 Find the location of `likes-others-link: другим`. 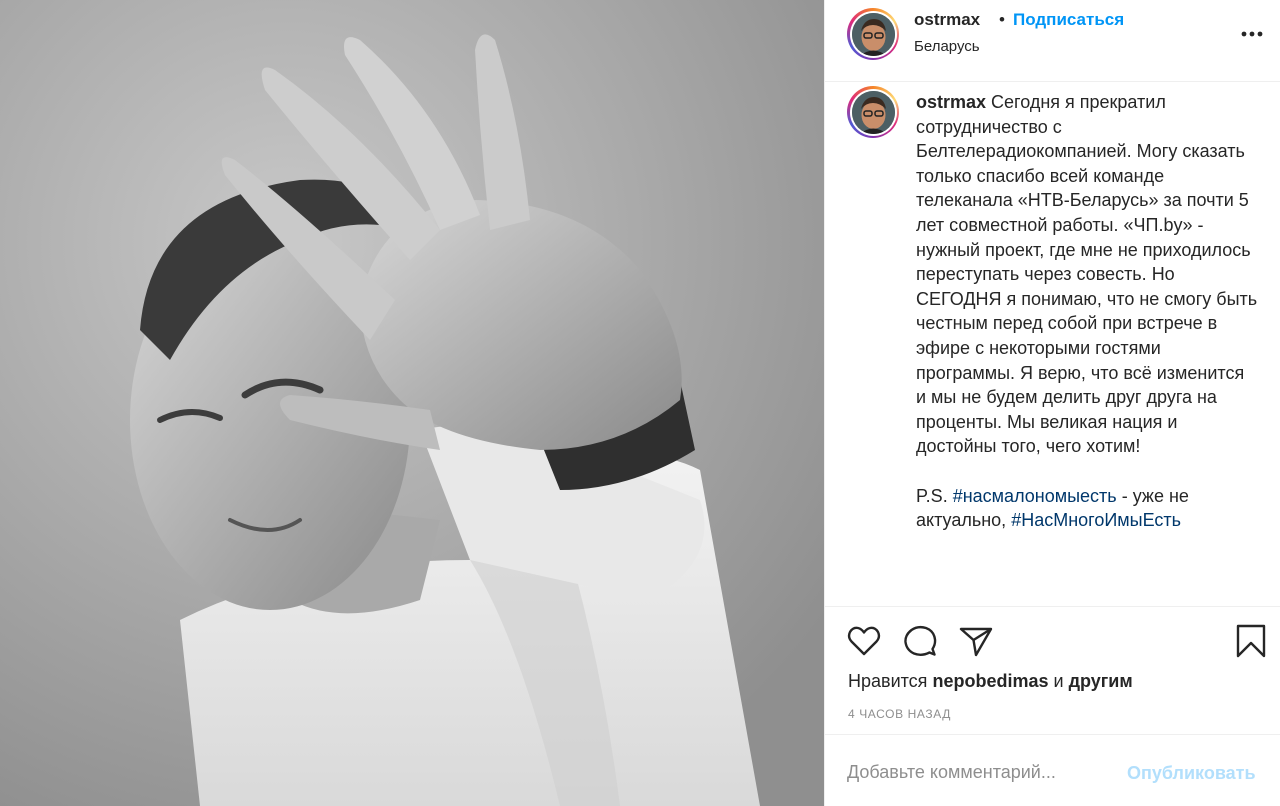

likes-others-link: другим is located at coordinates (1101, 681).